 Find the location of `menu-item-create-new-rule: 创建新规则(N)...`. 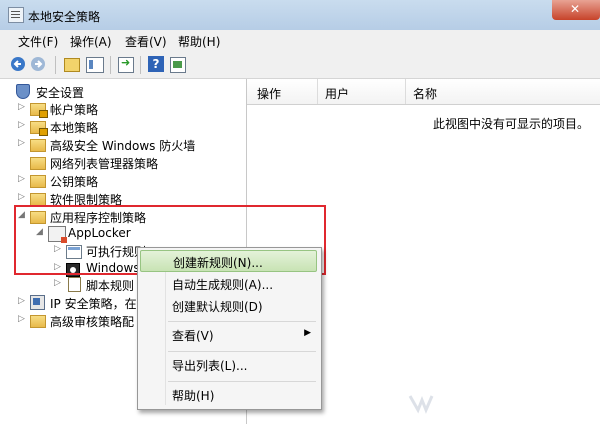

menu-item-create-new-rule: 创建新规则(N)... is located at coordinates (228, 261).